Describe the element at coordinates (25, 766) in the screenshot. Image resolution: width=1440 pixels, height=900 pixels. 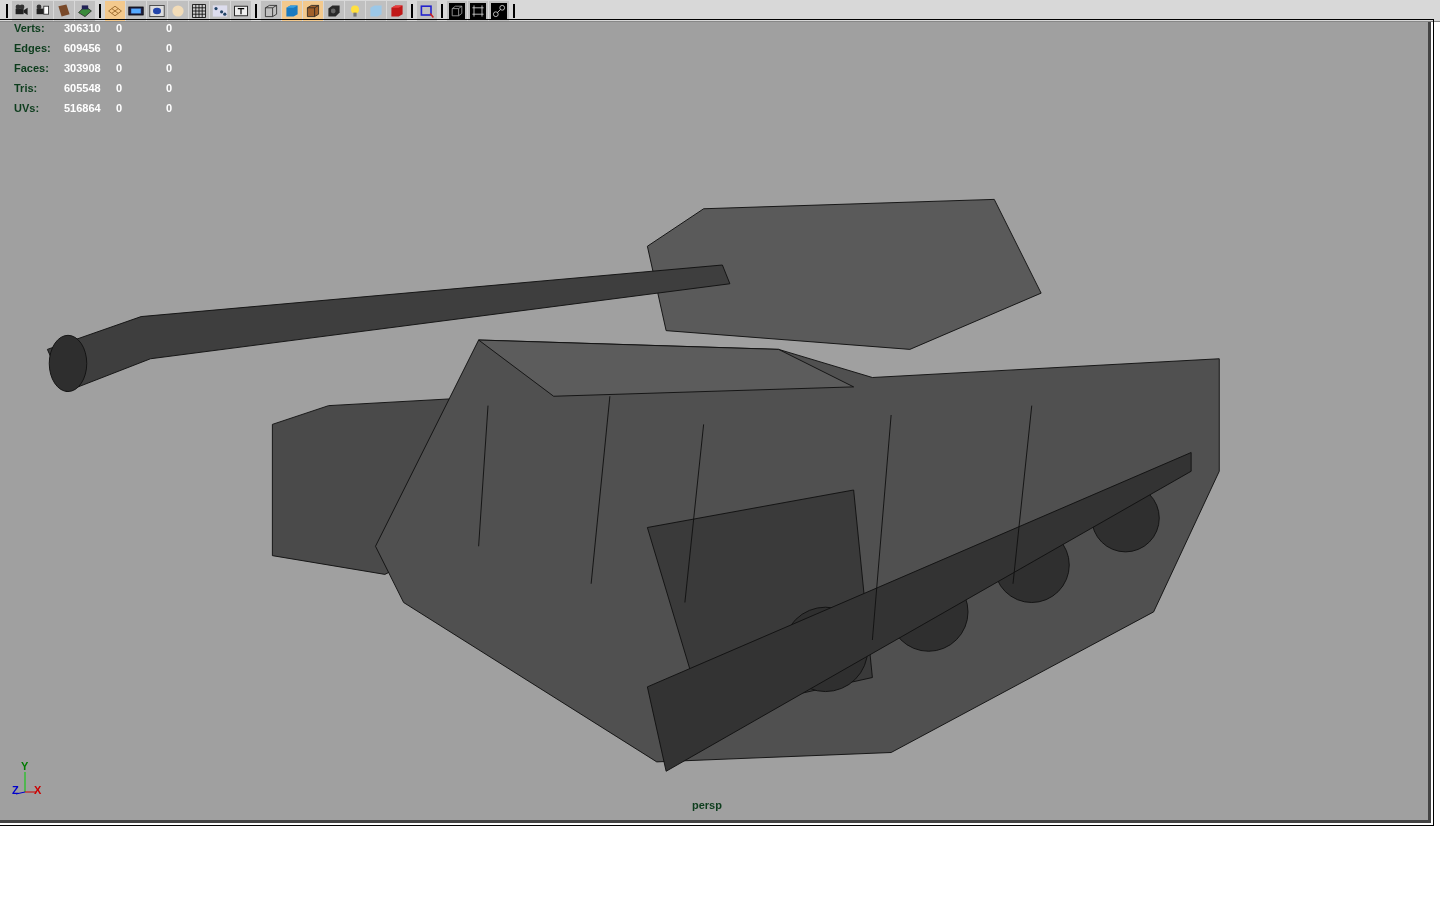
I see `axis-label: Y` at that location.